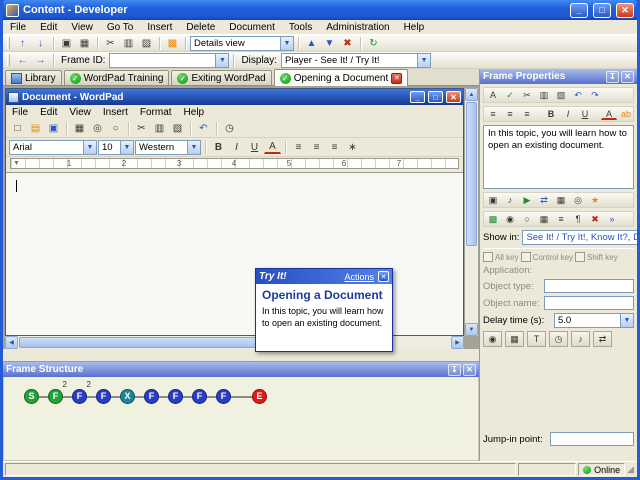  I want to click on jump-in-point-field, so click(592, 439).